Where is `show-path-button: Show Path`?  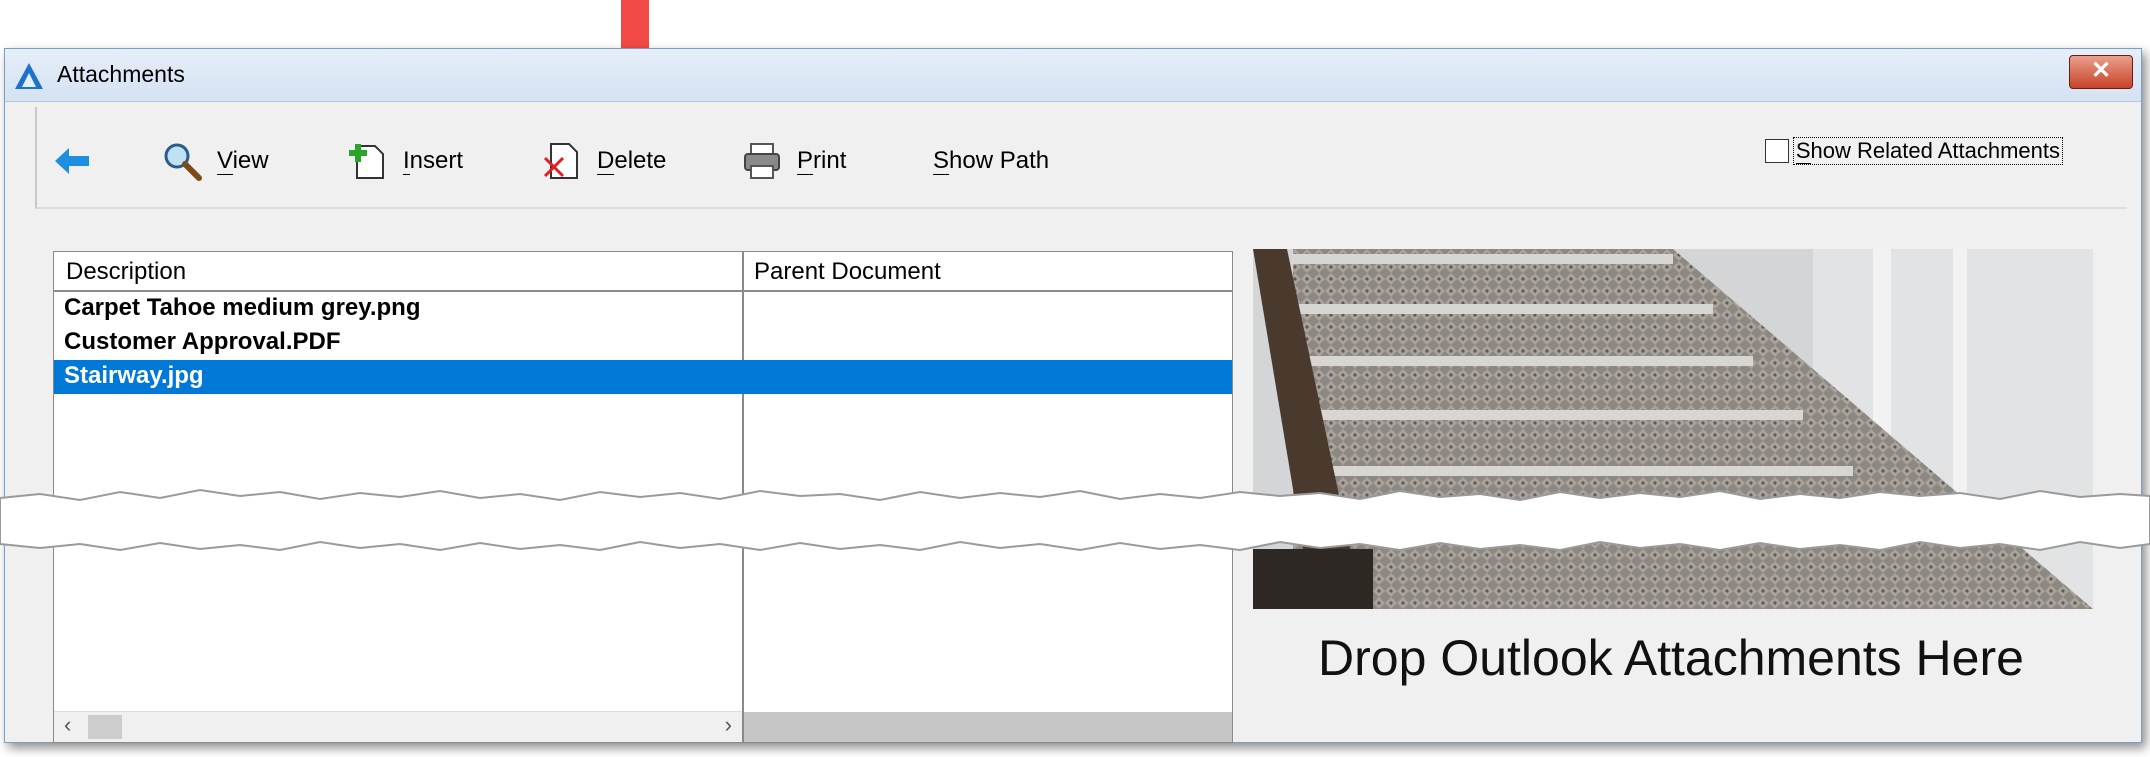
show-path-button: Show Path is located at coordinates (984, 161).